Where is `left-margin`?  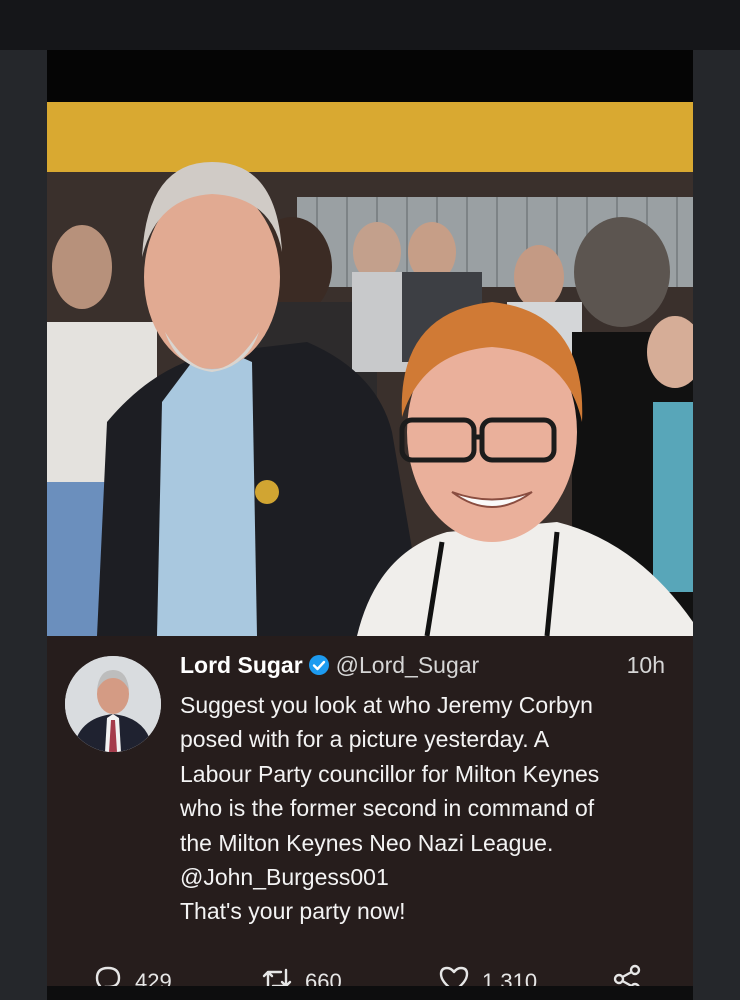
left-margin is located at coordinates (23, 525).